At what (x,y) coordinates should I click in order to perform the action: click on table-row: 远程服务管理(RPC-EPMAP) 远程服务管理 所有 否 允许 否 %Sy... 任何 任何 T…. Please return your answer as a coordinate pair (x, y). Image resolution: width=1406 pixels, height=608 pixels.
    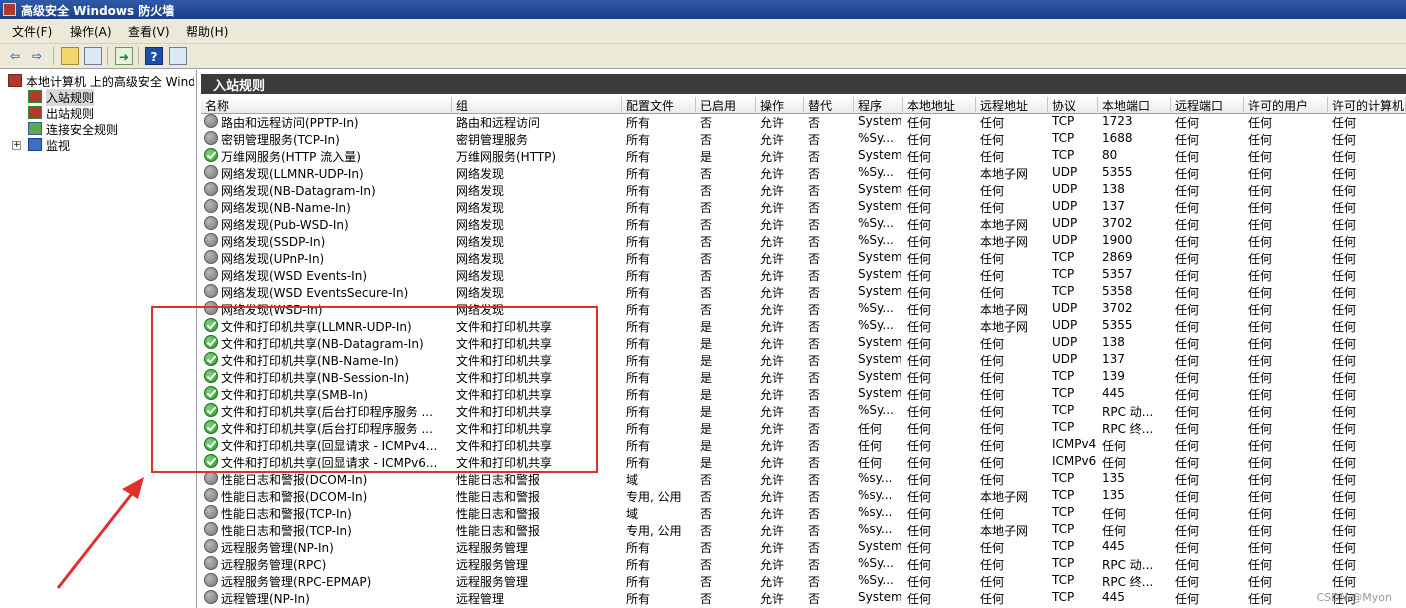
    Looking at the image, I should click on (803, 580).